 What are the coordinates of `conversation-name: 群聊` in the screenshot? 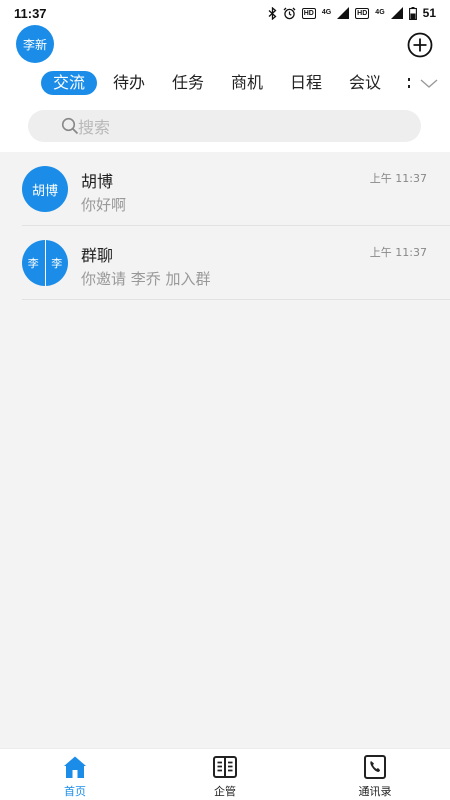 It's located at (97, 255).